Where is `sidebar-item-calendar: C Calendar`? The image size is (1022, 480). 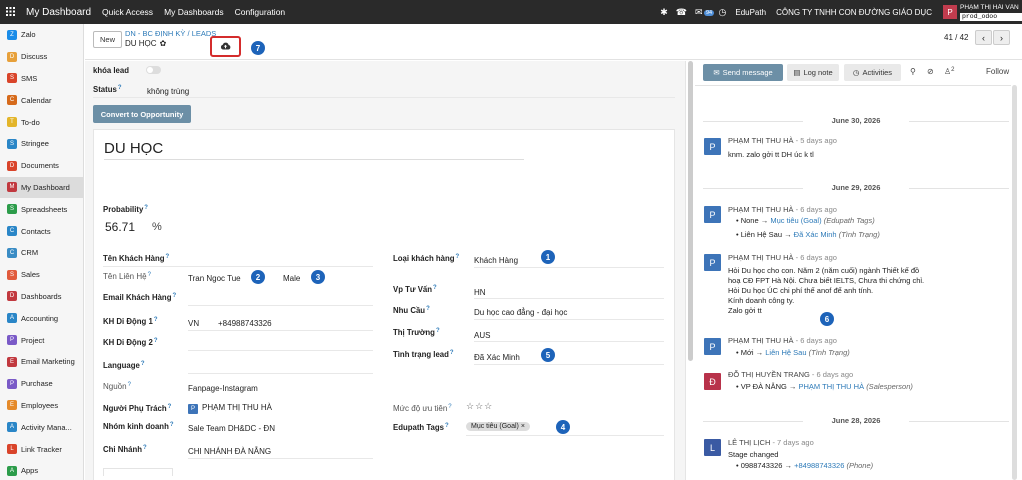 sidebar-item-calendar: C Calendar is located at coordinates (41, 100).